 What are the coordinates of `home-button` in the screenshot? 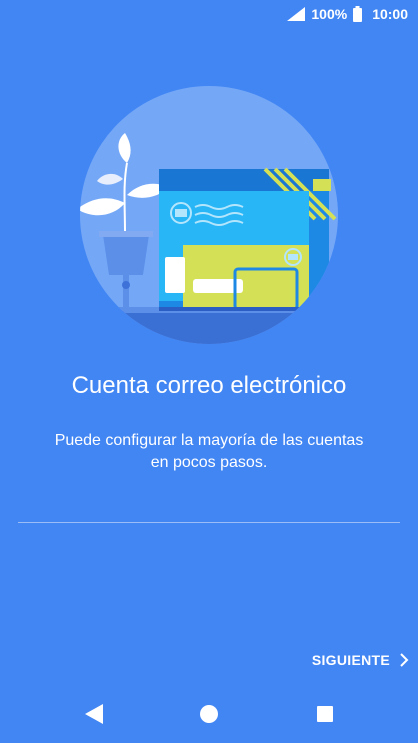 It's located at (209, 714).